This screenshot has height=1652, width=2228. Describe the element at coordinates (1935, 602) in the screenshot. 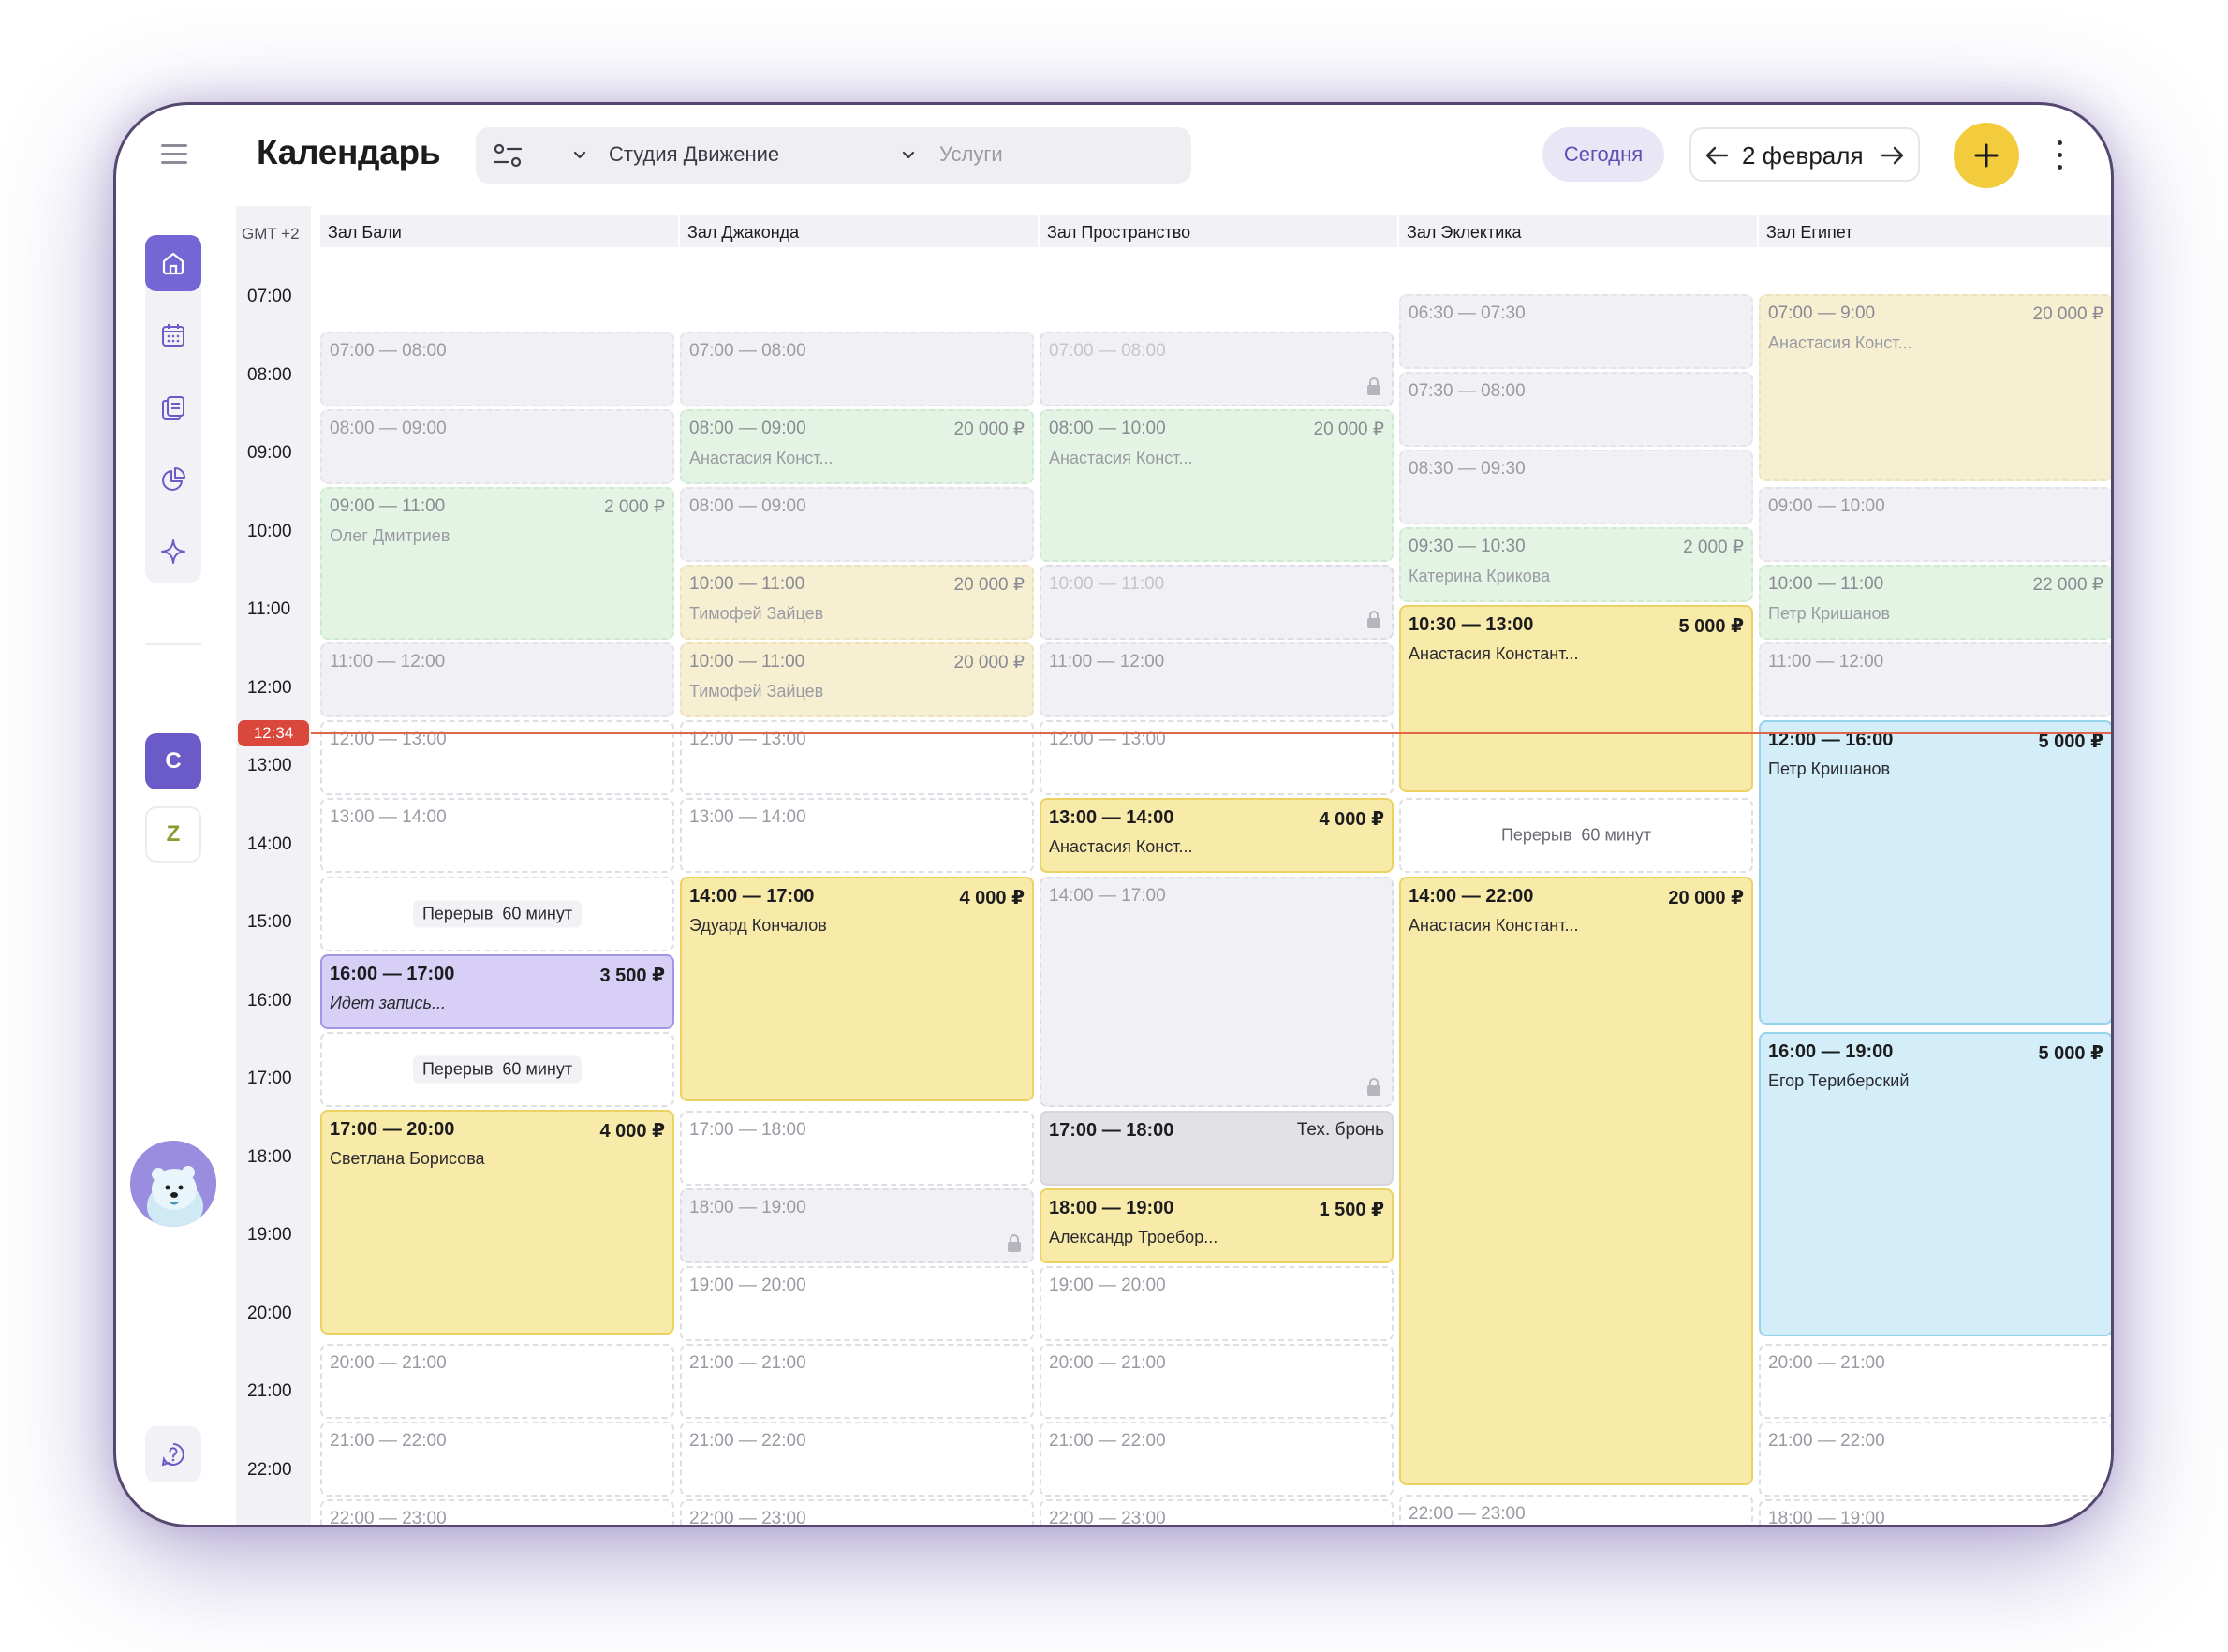

I see `booking-card: 10:00 — 11:00 22 000 ₽ Петр Кришанов` at that location.